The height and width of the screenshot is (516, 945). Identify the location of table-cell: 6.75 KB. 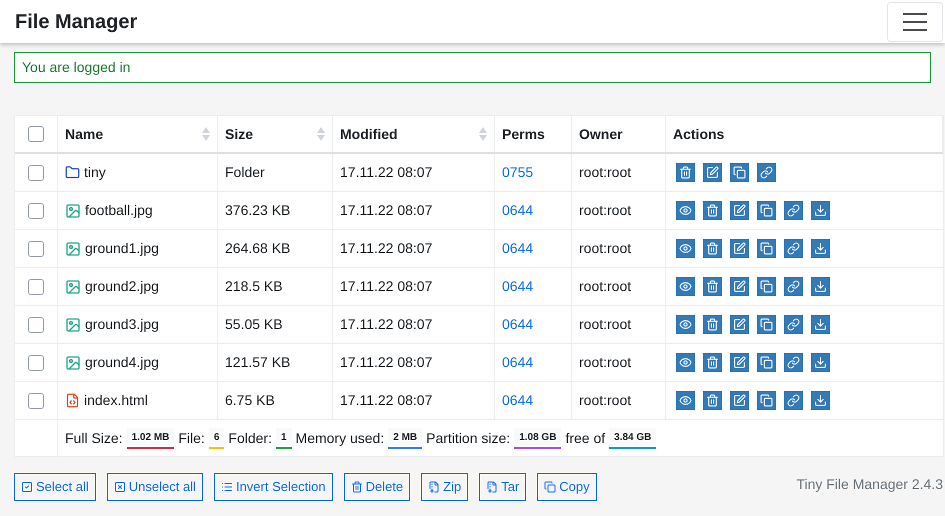
(275, 400).